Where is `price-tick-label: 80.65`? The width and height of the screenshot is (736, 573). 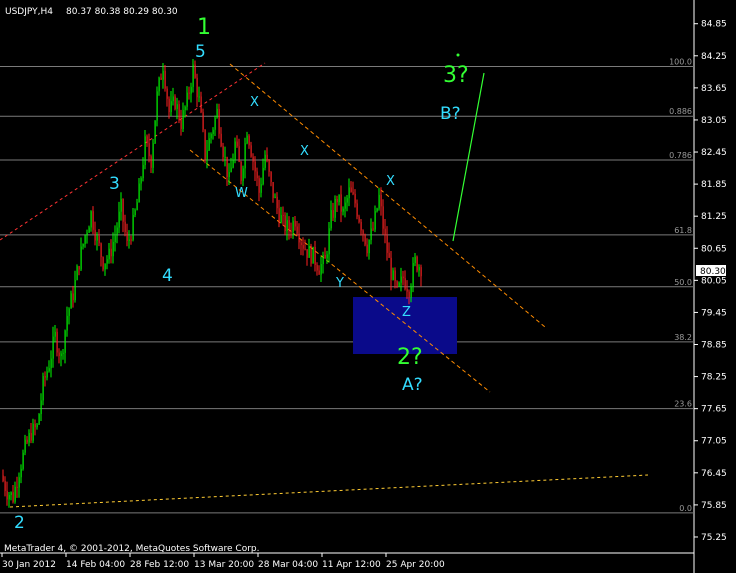 price-tick-label: 80.65 is located at coordinates (714, 249).